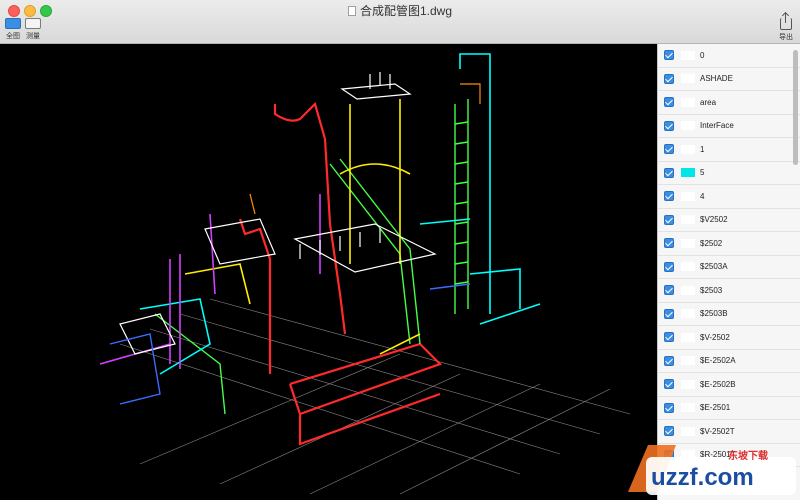  Describe the element at coordinates (13, 29) in the screenshot. I see `full-view-button: 全图` at that location.